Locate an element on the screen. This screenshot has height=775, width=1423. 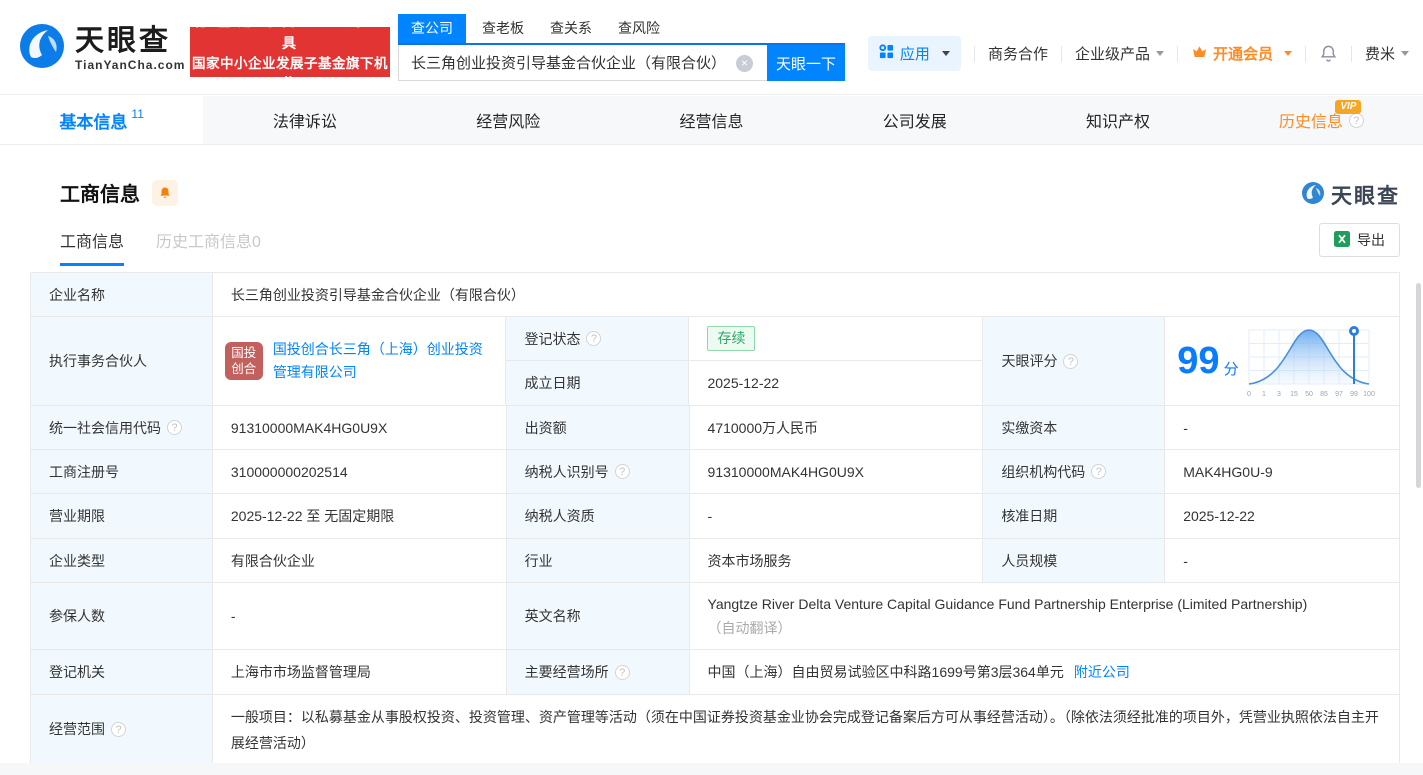
partner-avatar: 国投创合 is located at coordinates (243, 361).